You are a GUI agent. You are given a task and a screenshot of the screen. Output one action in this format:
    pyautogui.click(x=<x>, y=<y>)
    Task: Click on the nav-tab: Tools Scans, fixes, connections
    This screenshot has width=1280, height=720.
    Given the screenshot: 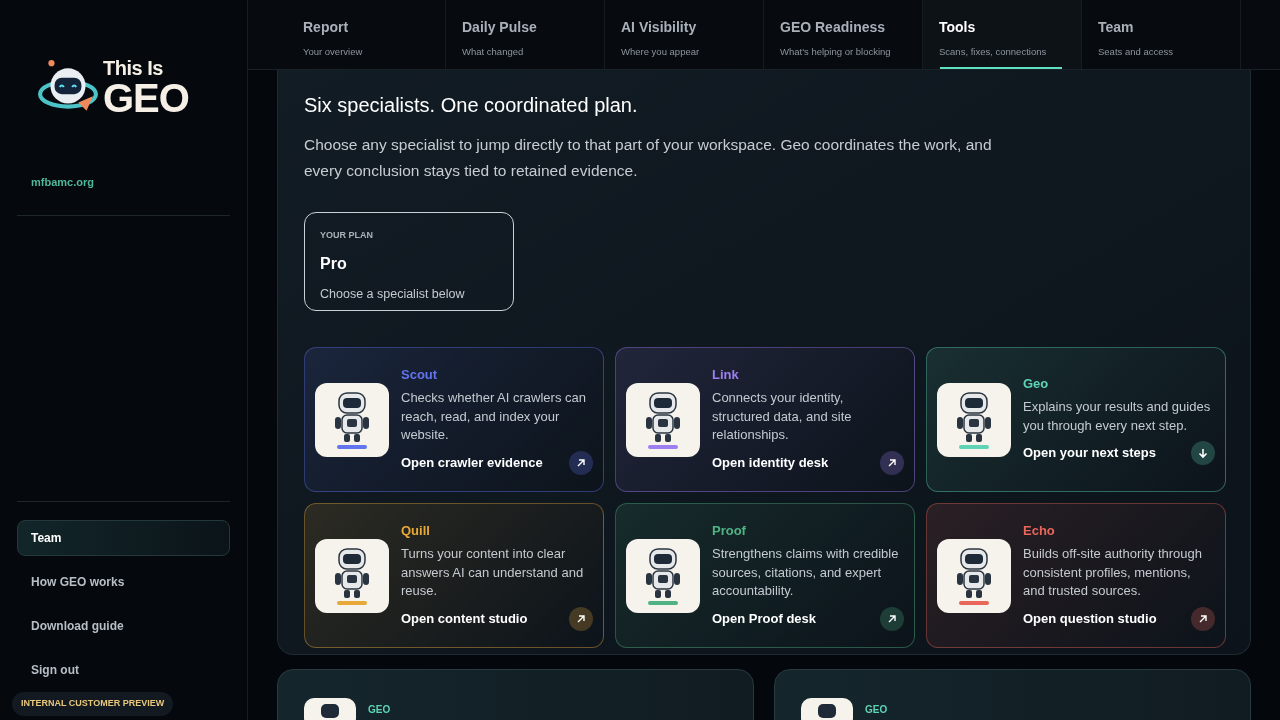 What is the action you would take?
    pyautogui.click(x=1002, y=34)
    